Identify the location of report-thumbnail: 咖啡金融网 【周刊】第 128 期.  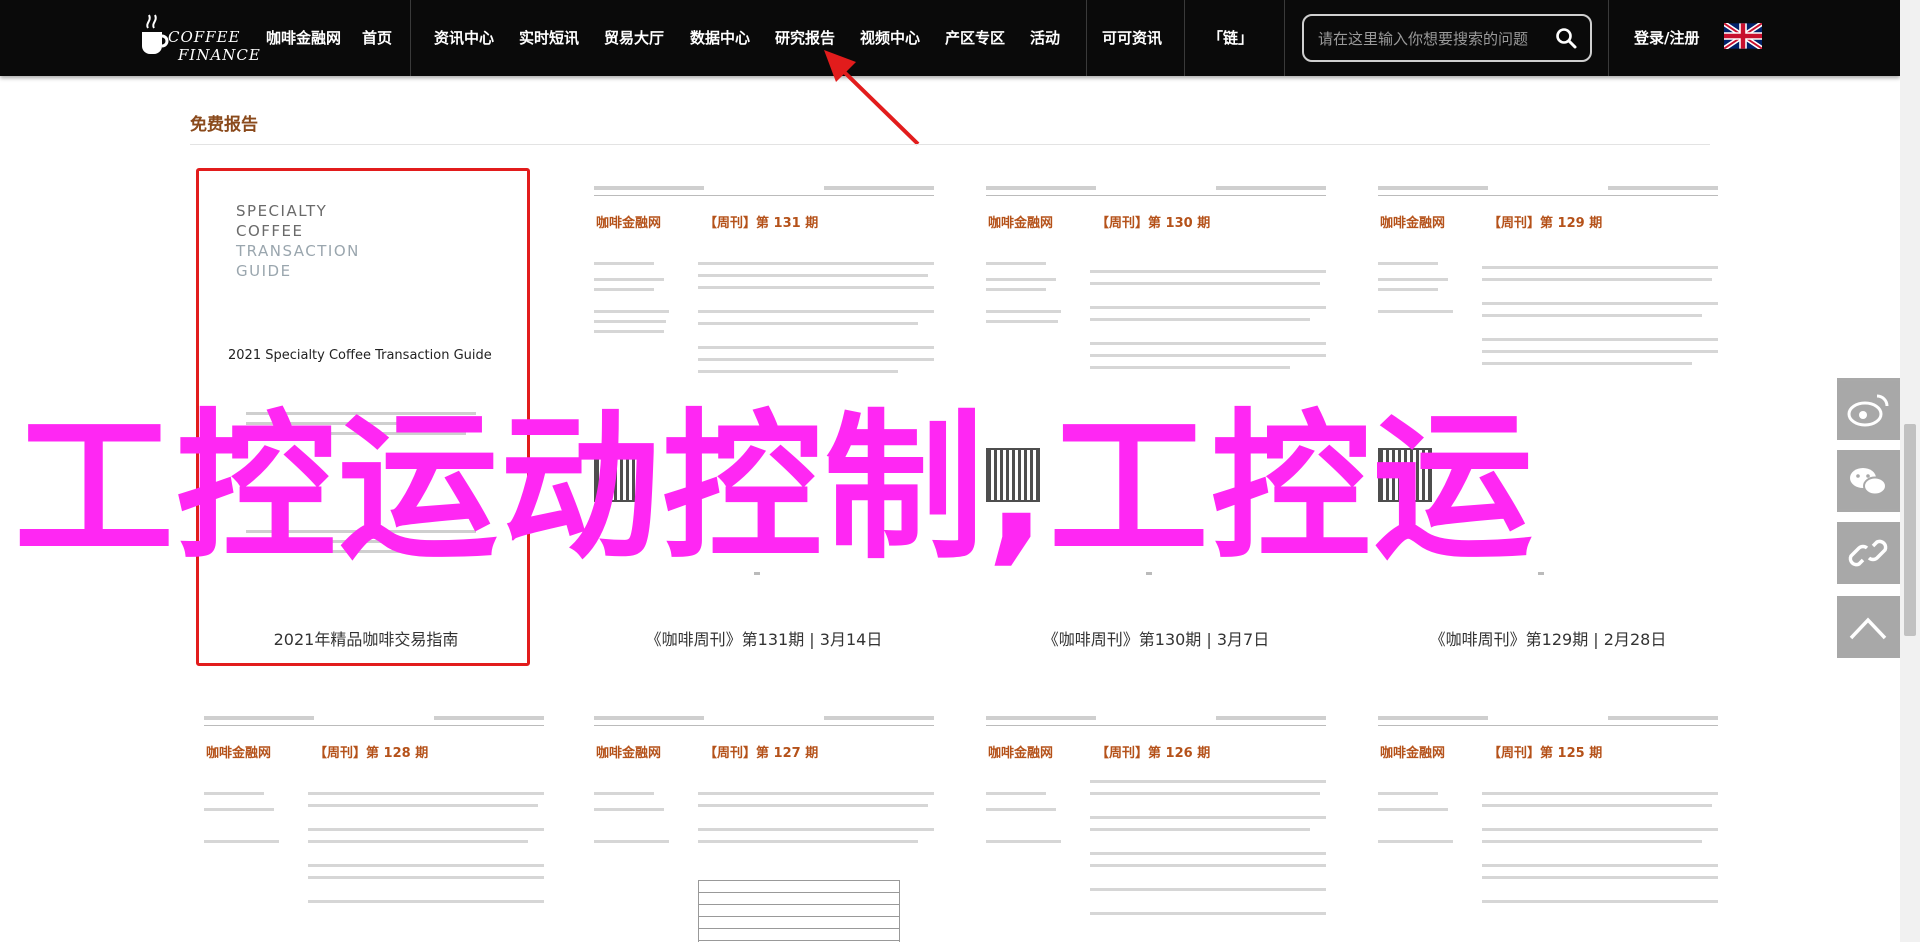
(374, 821).